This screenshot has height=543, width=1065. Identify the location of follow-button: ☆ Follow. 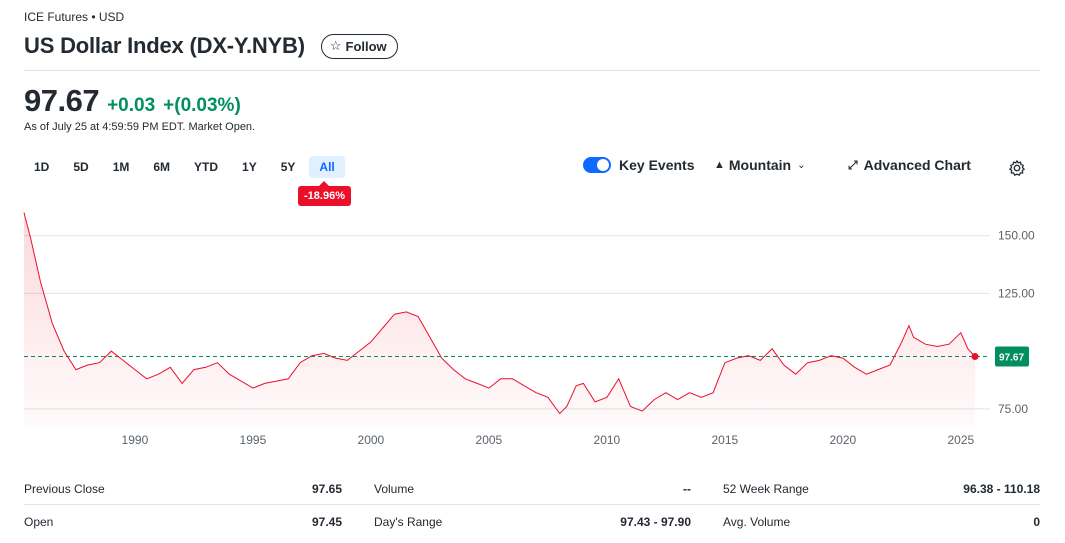
(359, 46).